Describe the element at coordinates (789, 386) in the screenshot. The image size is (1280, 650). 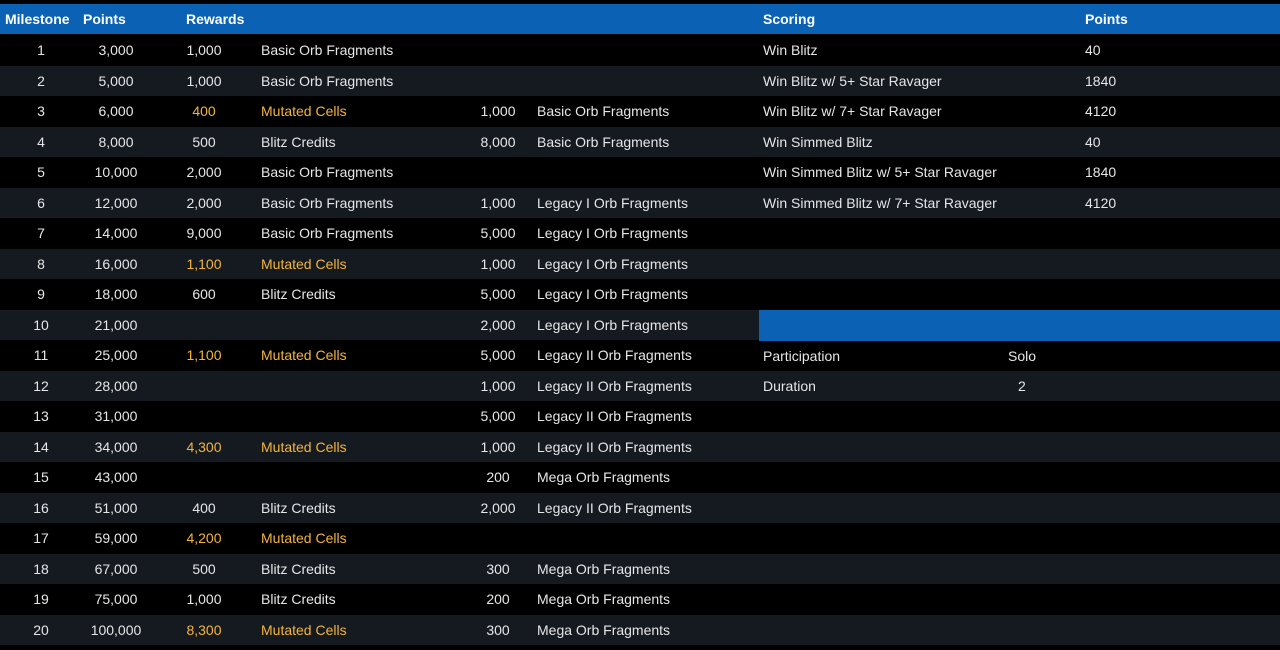
I see `info-label: Duration` at that location.